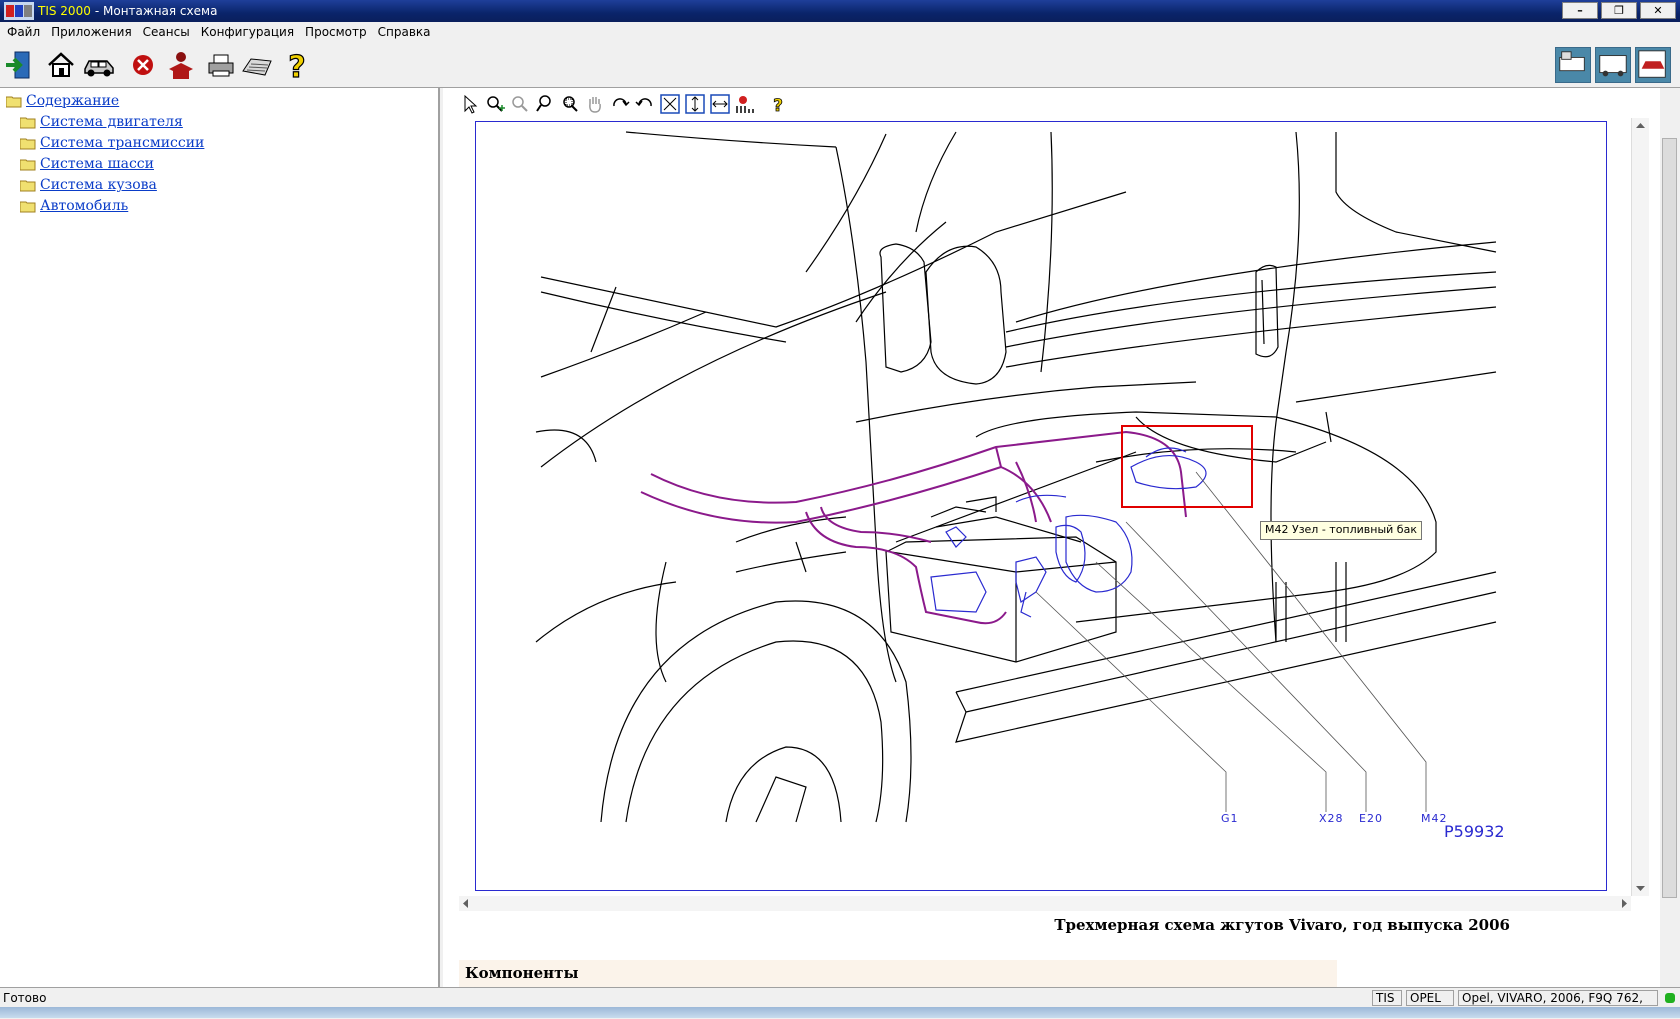 Image resolution: width=1680 pixels, height=1019 pixels. Describe the element at coordinates (14, 101) in the screenshot. I see `folder-open-icon` at that location.